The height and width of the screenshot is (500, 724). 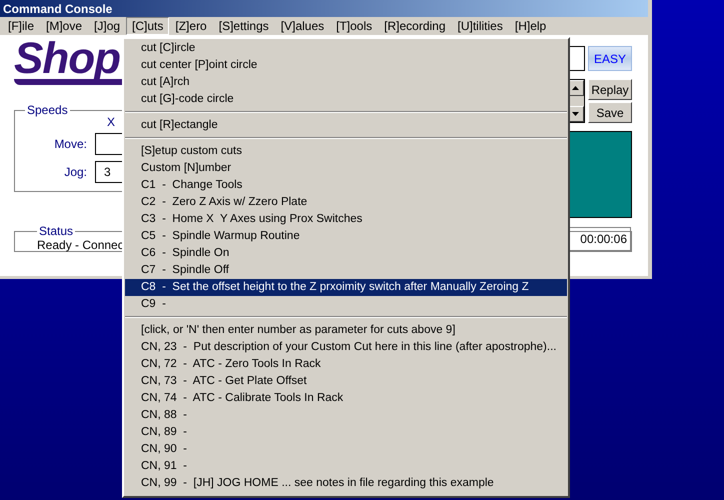 What do you see at coordinates (80, 245) in the screenshot?
I see `status-text: Ready - Connec` at bounding box center [80, 245].